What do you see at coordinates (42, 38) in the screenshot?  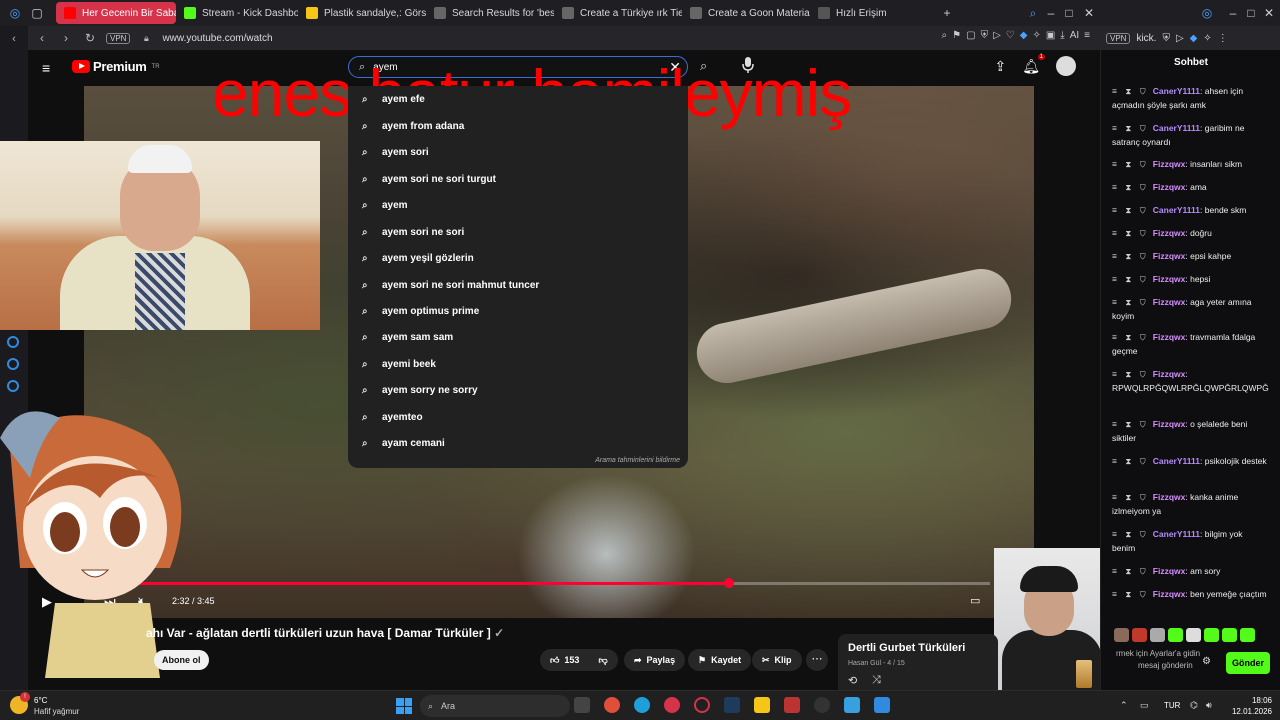 I see `back-button: ‹` at bounding box center [42, 38].